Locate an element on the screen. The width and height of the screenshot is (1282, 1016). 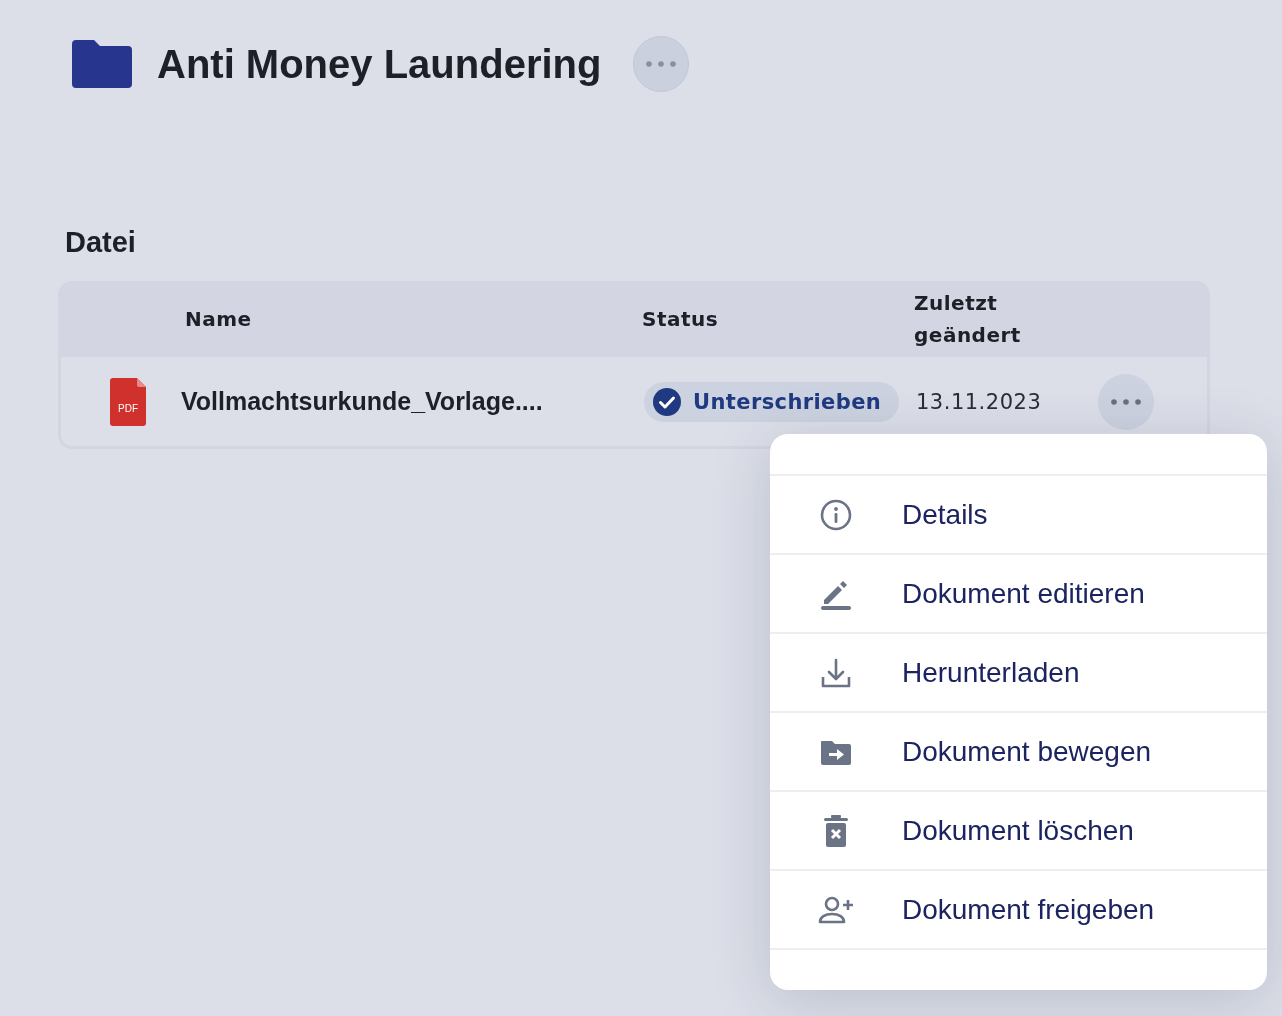
menu-item: Dokument freigeben is located at coordinates (1018, 910).